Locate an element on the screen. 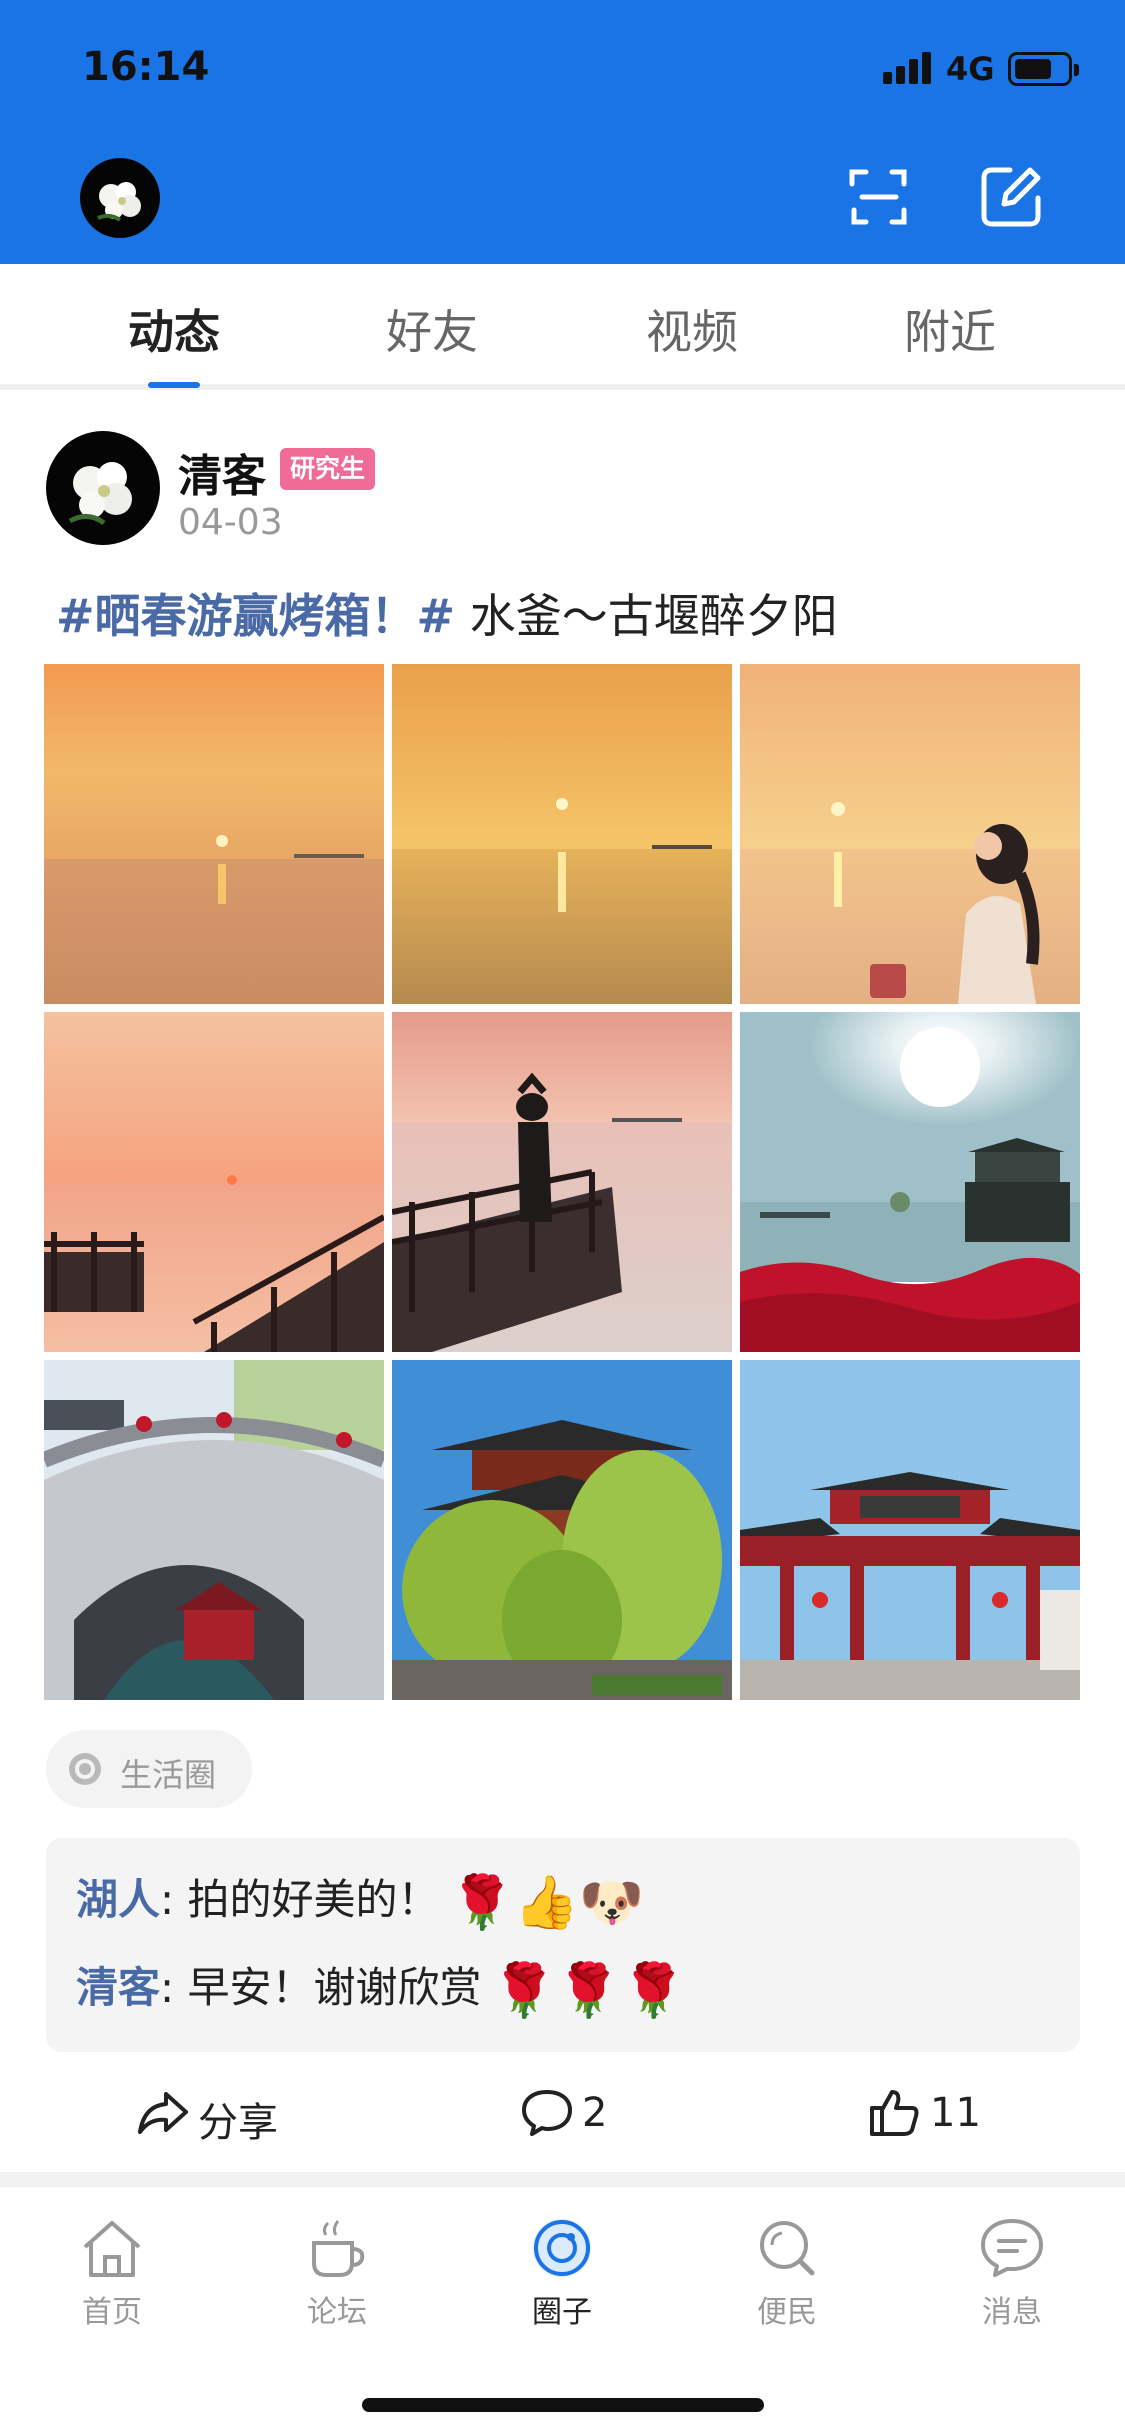  comment-box: 湖人: 拍的好美的！ 🌹👍🐶 清客: 早安！谢谢欣赏 🌹🌹🌹 is located at coordinates (563, 1945).